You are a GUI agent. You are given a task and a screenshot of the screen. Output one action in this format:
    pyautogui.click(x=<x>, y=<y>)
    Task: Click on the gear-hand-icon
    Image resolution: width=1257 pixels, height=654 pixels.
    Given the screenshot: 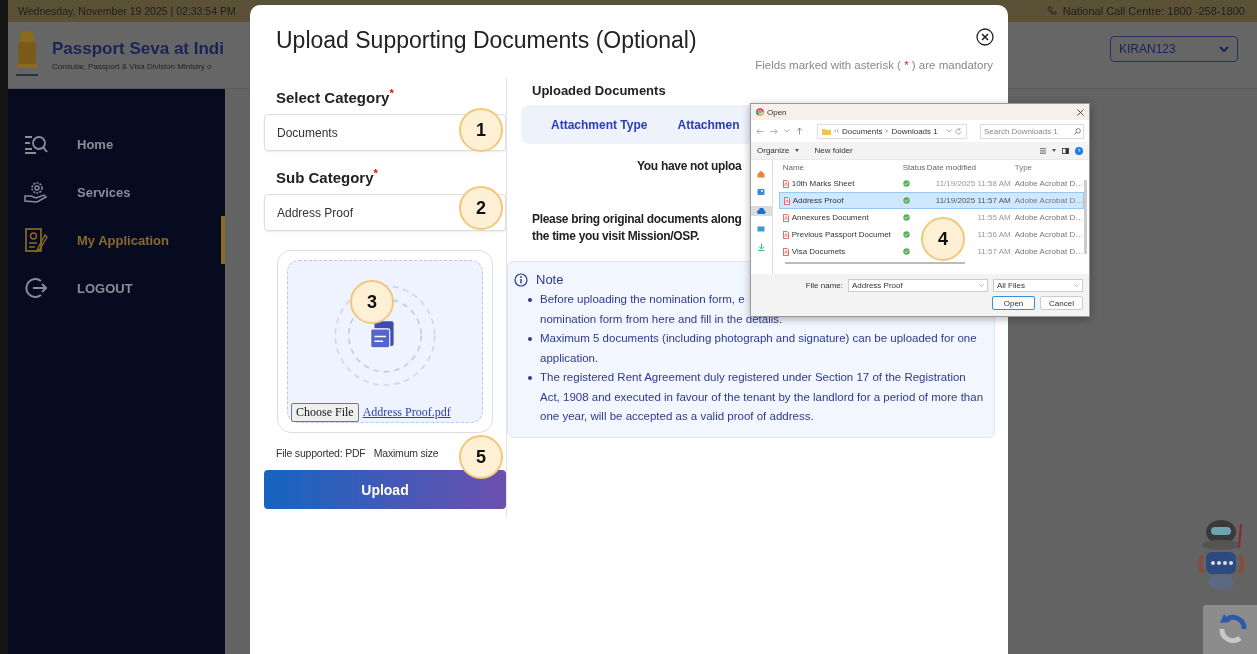 What is the action you would take?
    pyautogui.click(x=36, y=192)
    